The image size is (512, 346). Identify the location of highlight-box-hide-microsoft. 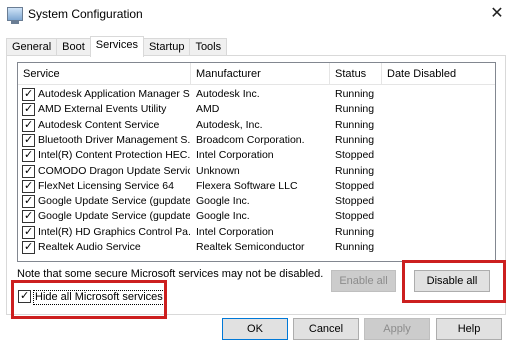
(89, 299).